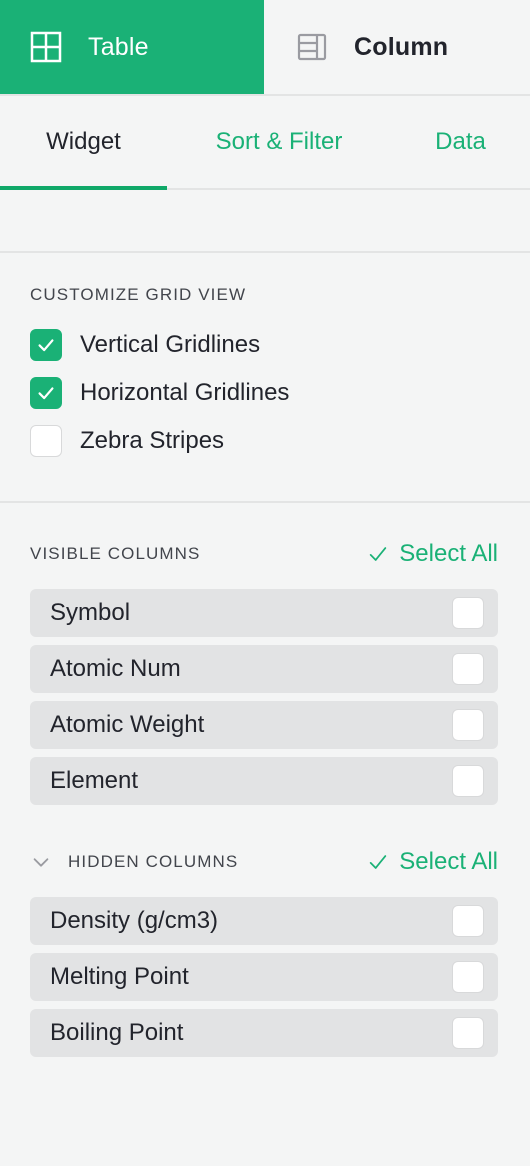 This screenshot has height=1166, width=530. I want to click on checkbox-horizontal-gridlines, so click(46, 393).